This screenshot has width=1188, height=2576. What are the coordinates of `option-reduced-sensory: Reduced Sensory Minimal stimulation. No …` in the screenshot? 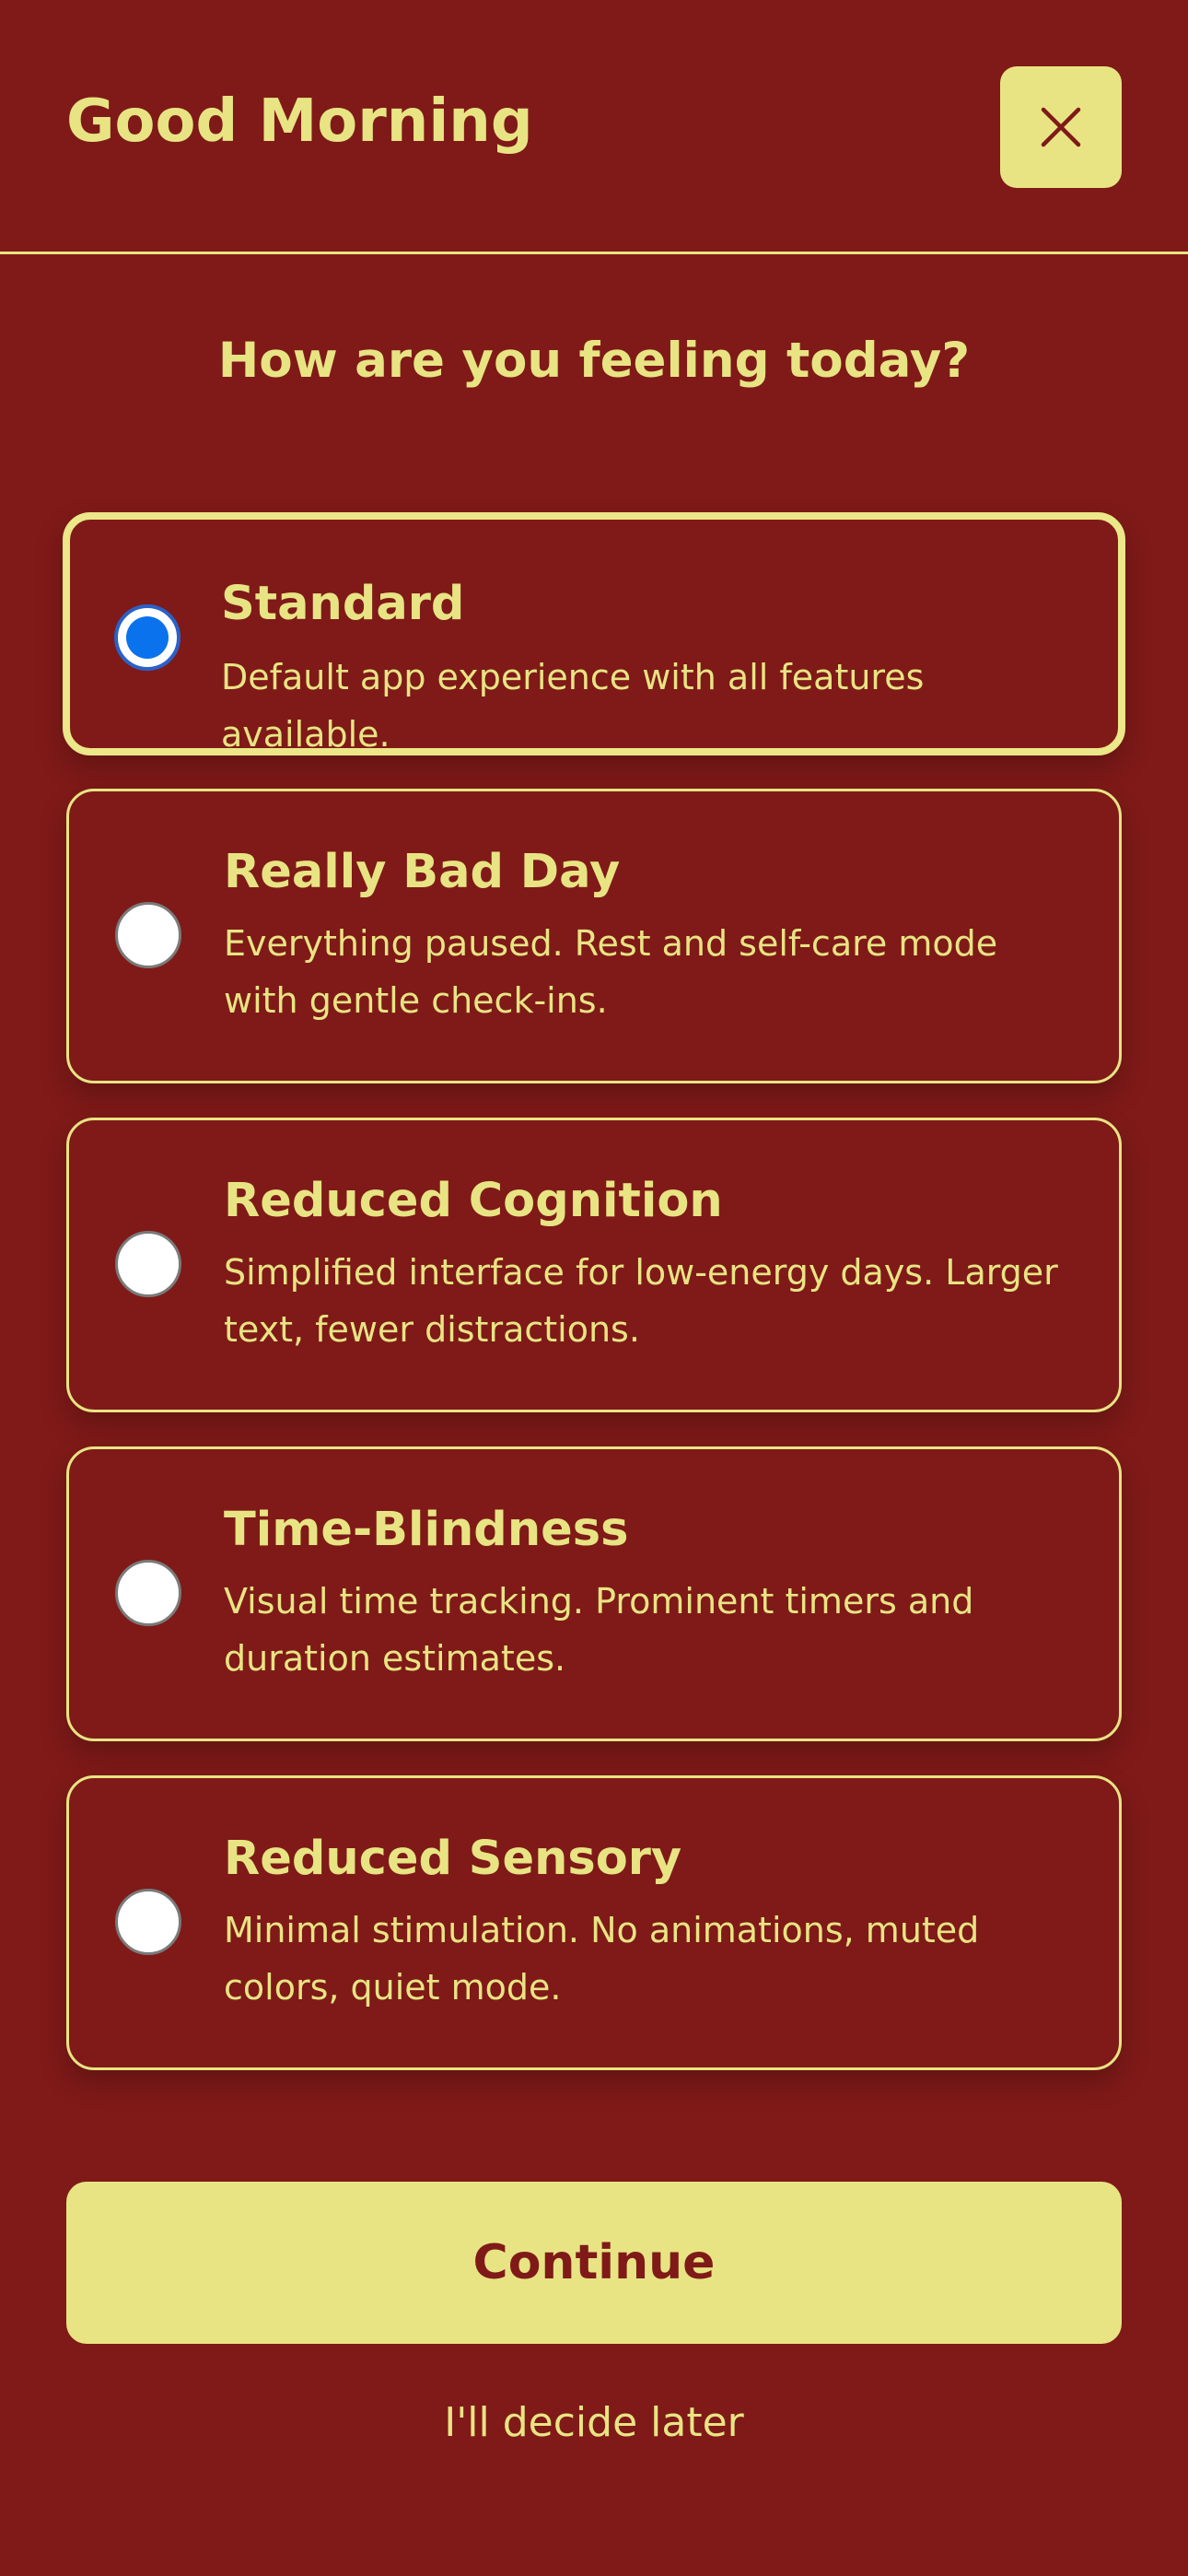 It's located at (594, 1922).